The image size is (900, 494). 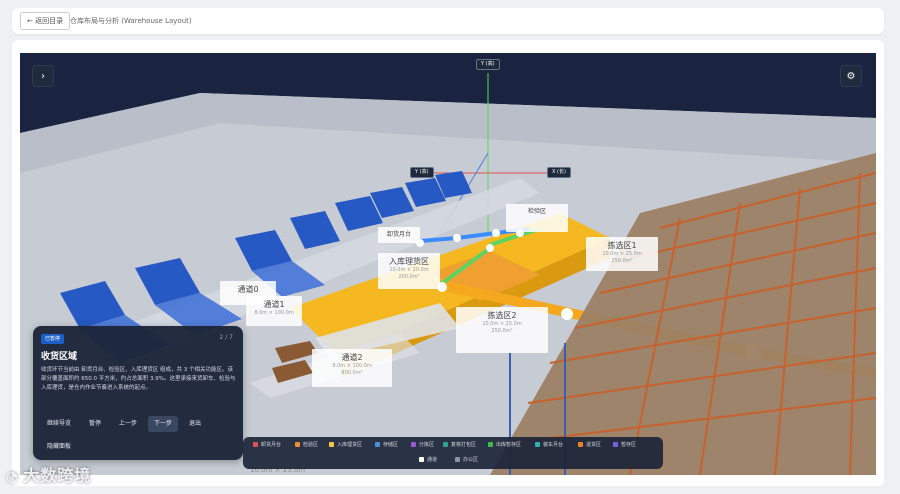 I want to click on legend-item: 办公区, so click(x=466, y=460).